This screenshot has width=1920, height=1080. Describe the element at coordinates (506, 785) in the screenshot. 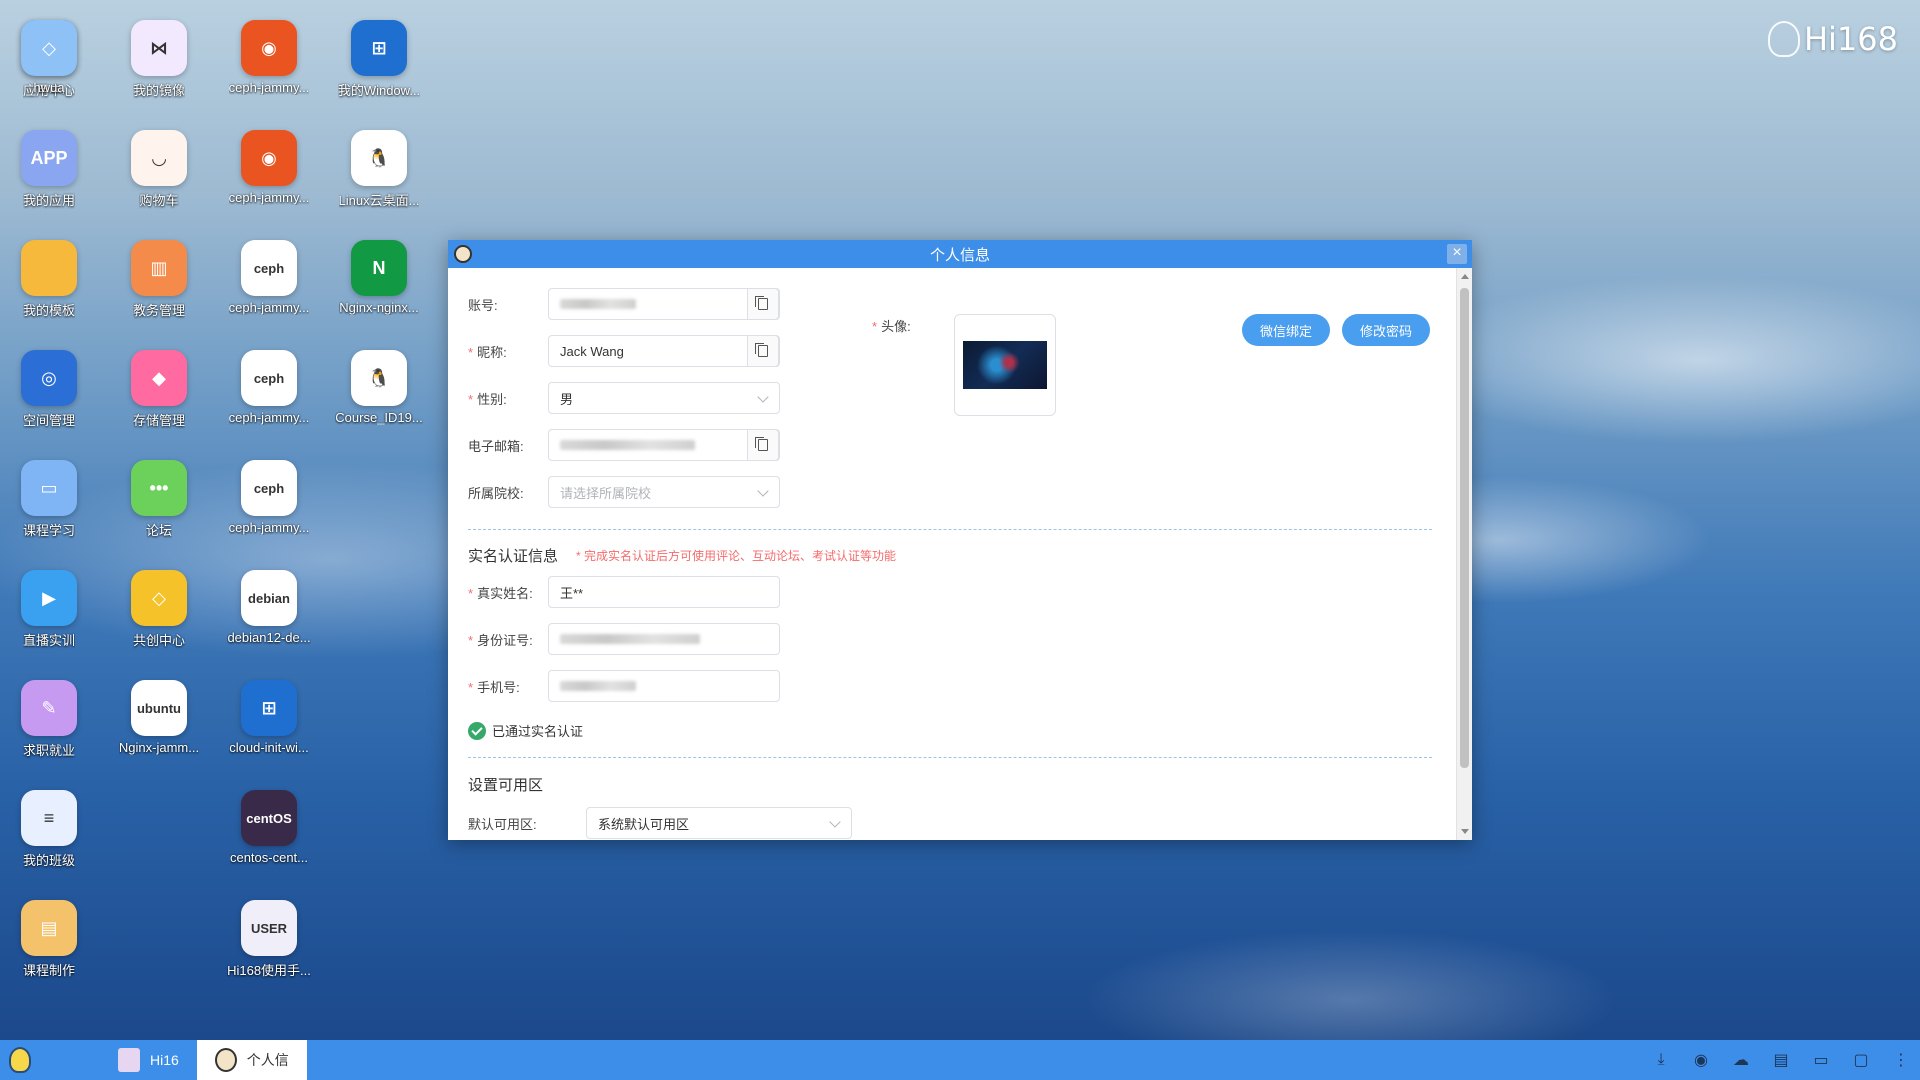

I see `zone-section-title: 设置可用区` at that location.